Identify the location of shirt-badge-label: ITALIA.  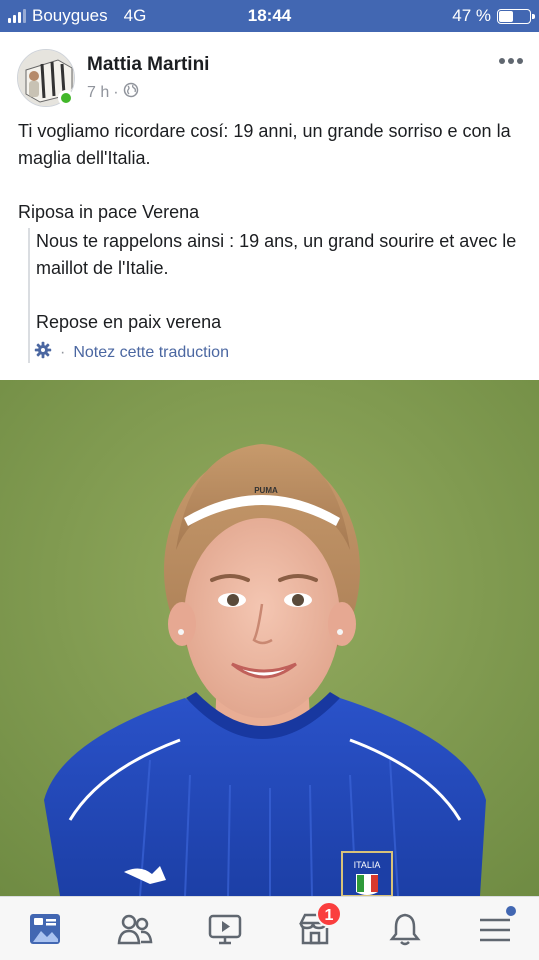
(367, 865).